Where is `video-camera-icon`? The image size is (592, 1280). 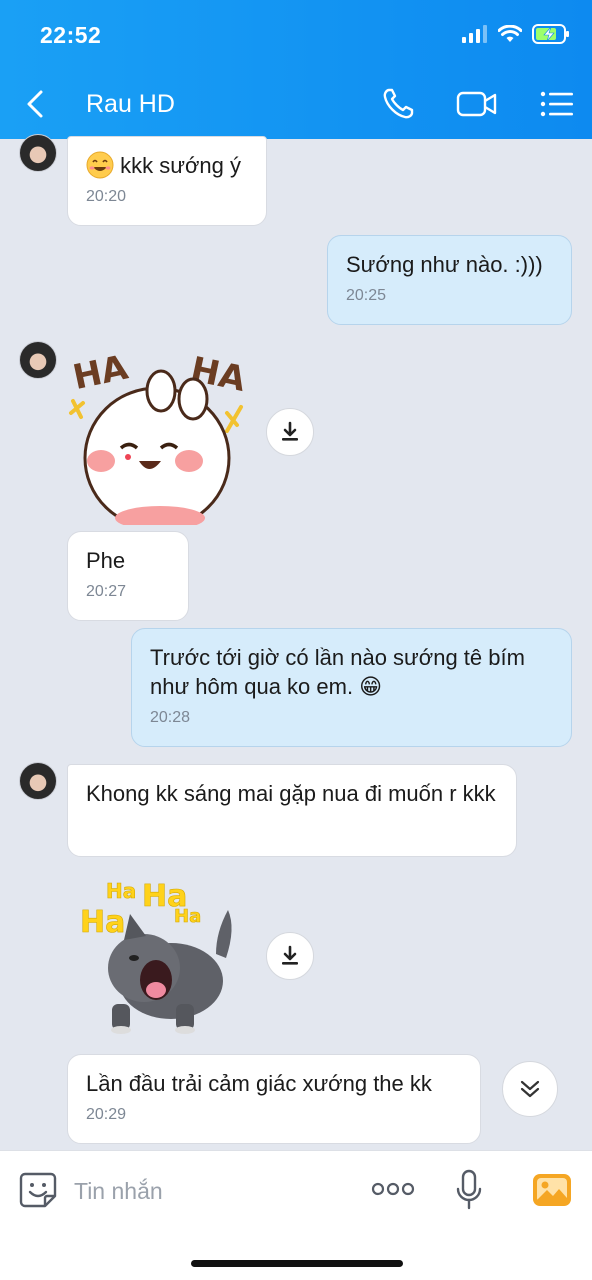 video-camera-icon is located at coordinates (476, 104).